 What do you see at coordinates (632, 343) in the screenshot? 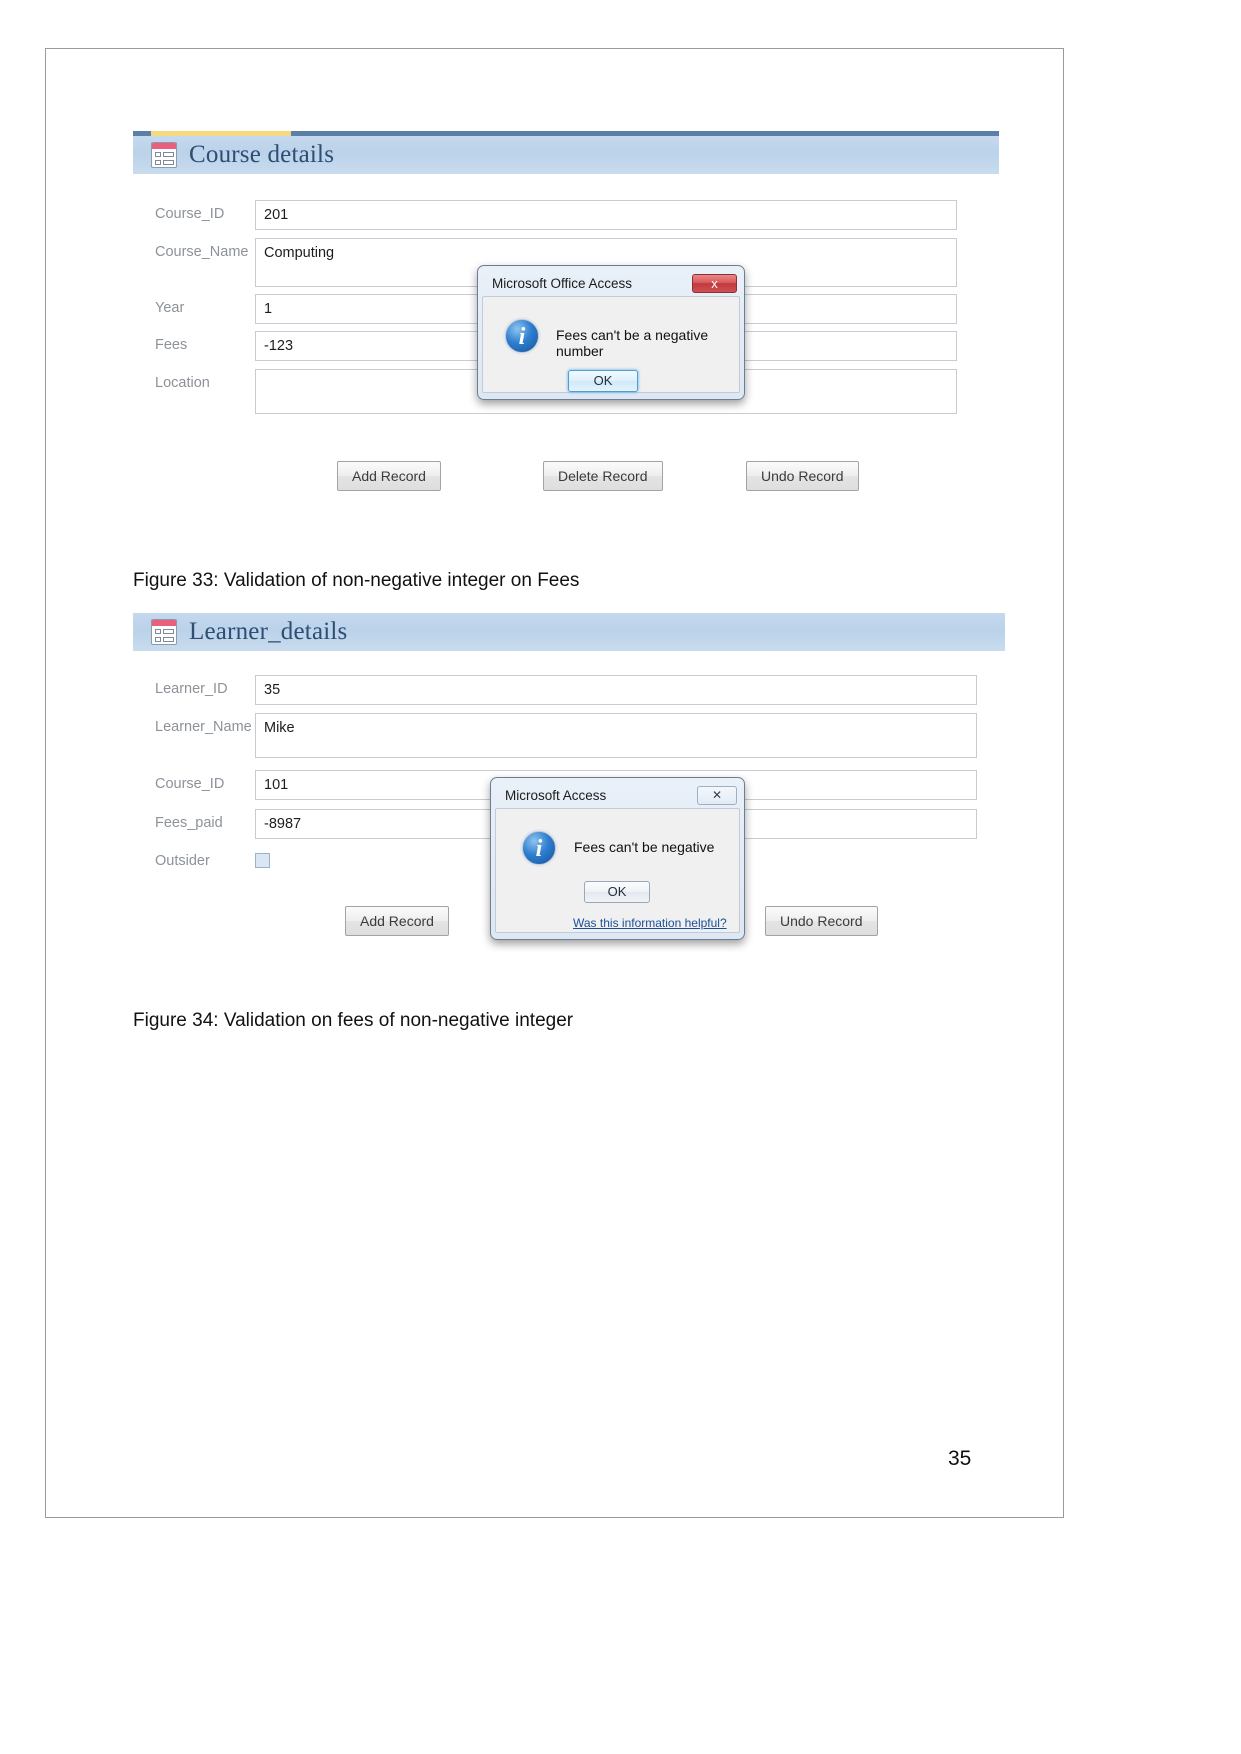
I see `dialog-message: Fees can't be a negative number` at bounding box center [632, 343].